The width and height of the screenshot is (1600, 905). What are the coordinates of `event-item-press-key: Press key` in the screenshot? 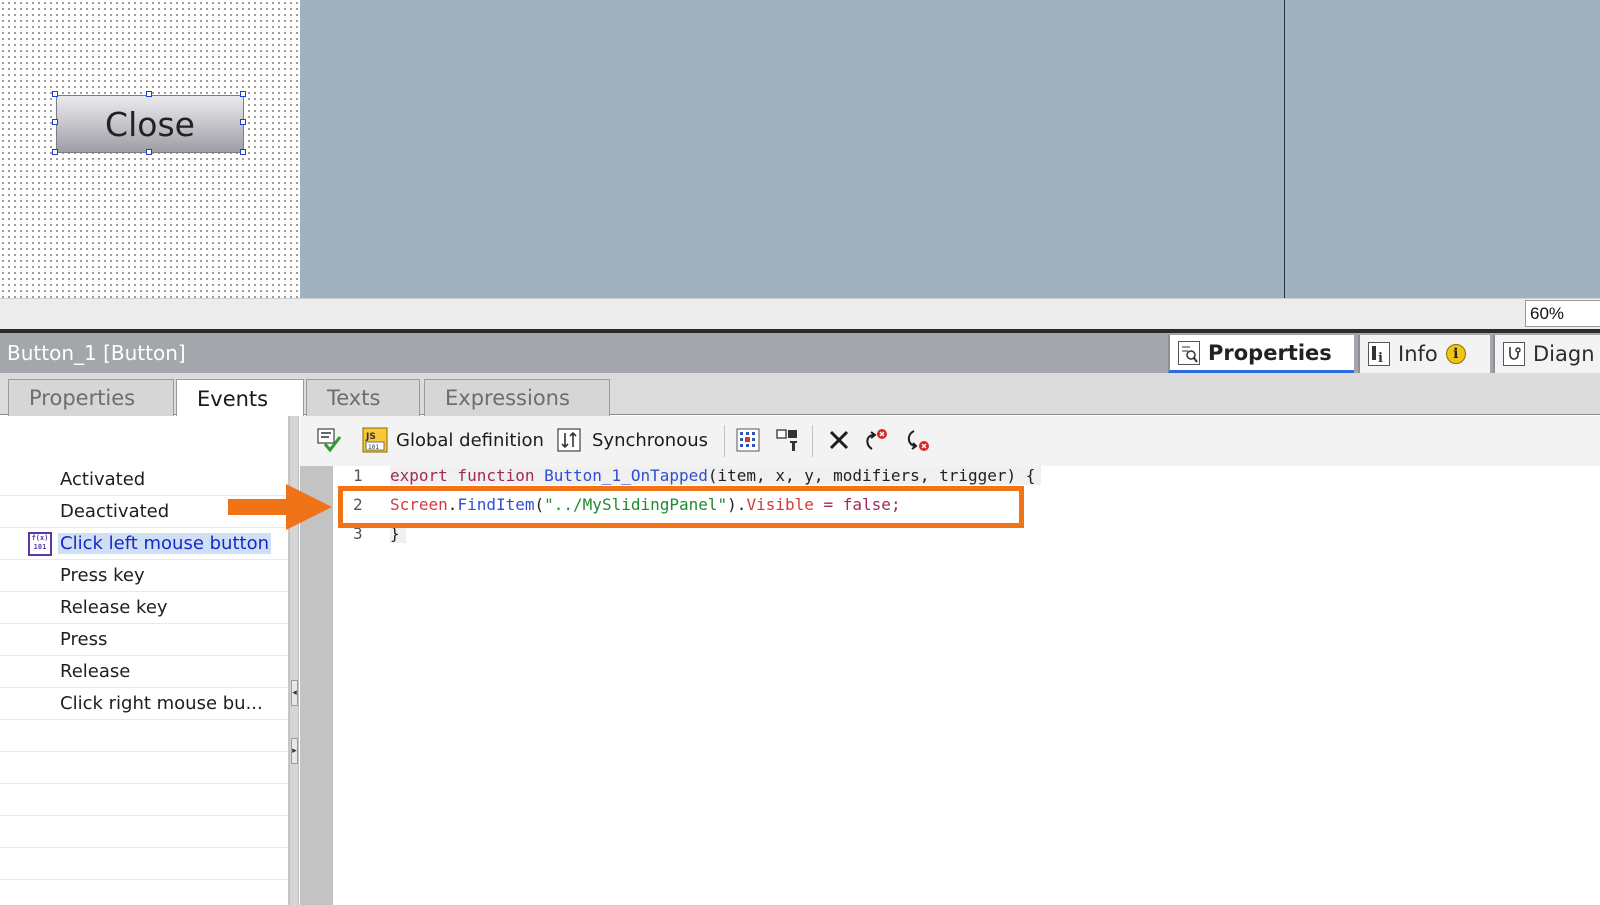 It's located at (144, 576).